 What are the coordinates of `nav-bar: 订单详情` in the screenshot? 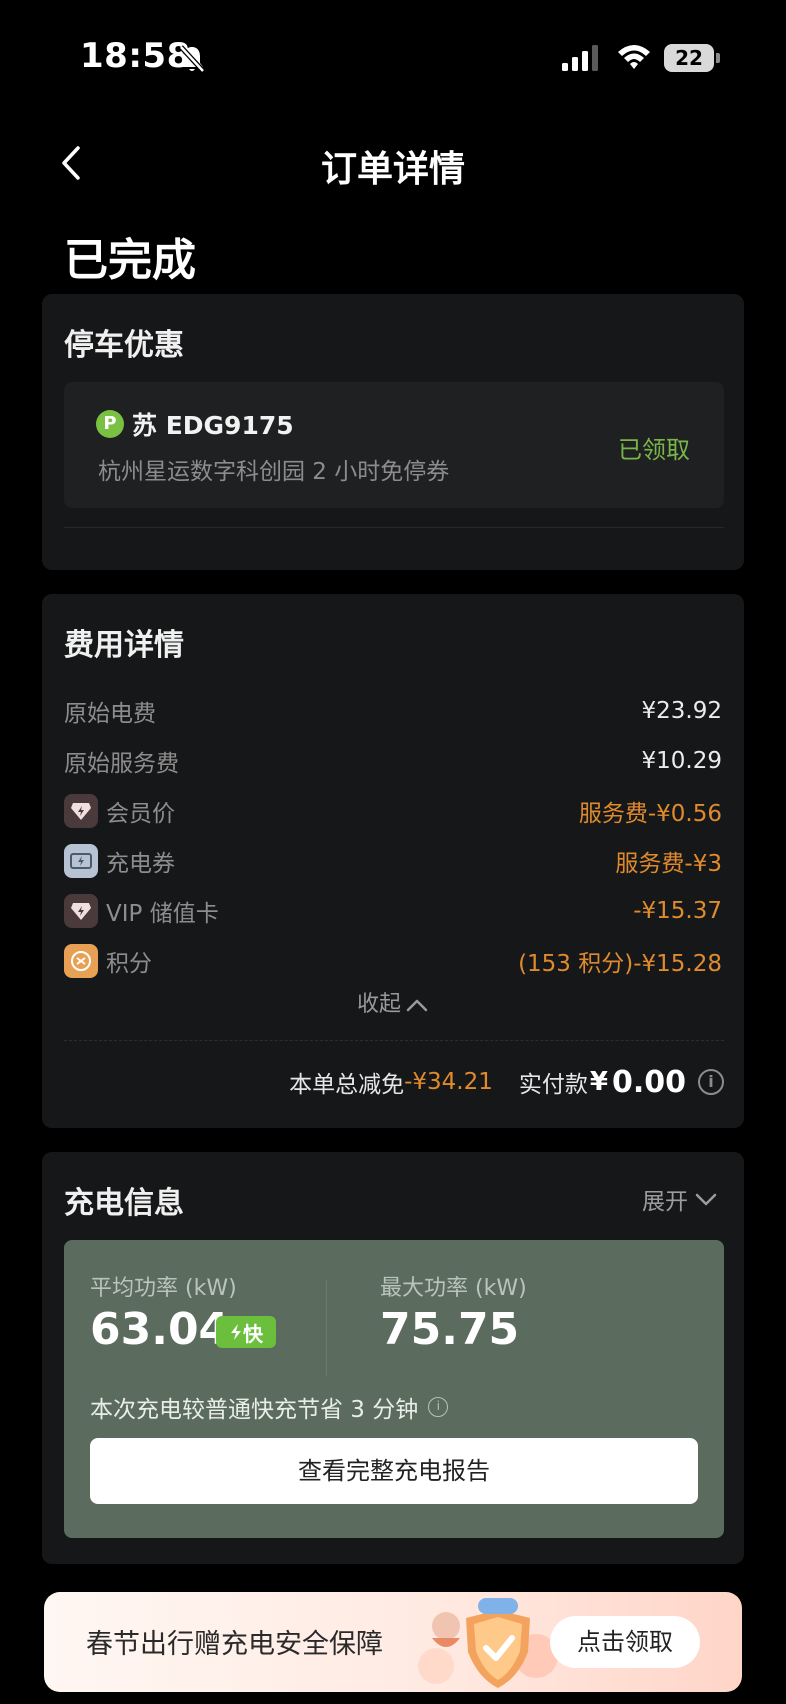 It's located at (393, 163).